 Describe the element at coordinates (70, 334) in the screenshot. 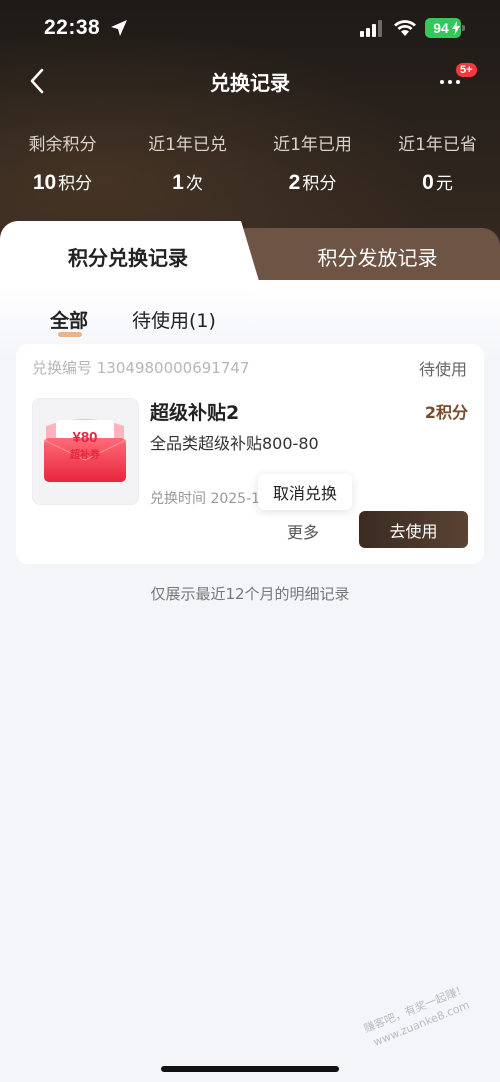

I see `active-filter-indicator` at that location.